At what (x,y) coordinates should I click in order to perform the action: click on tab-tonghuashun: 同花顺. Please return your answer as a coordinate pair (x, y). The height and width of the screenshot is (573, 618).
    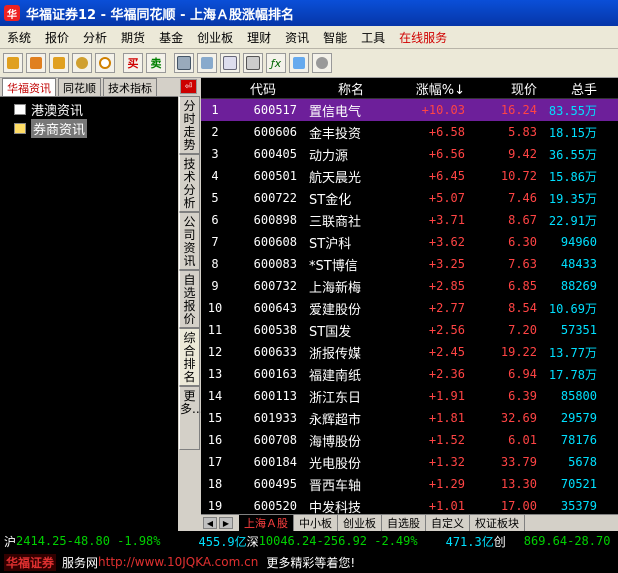
    Looking at the image, I should click on (79, 87).